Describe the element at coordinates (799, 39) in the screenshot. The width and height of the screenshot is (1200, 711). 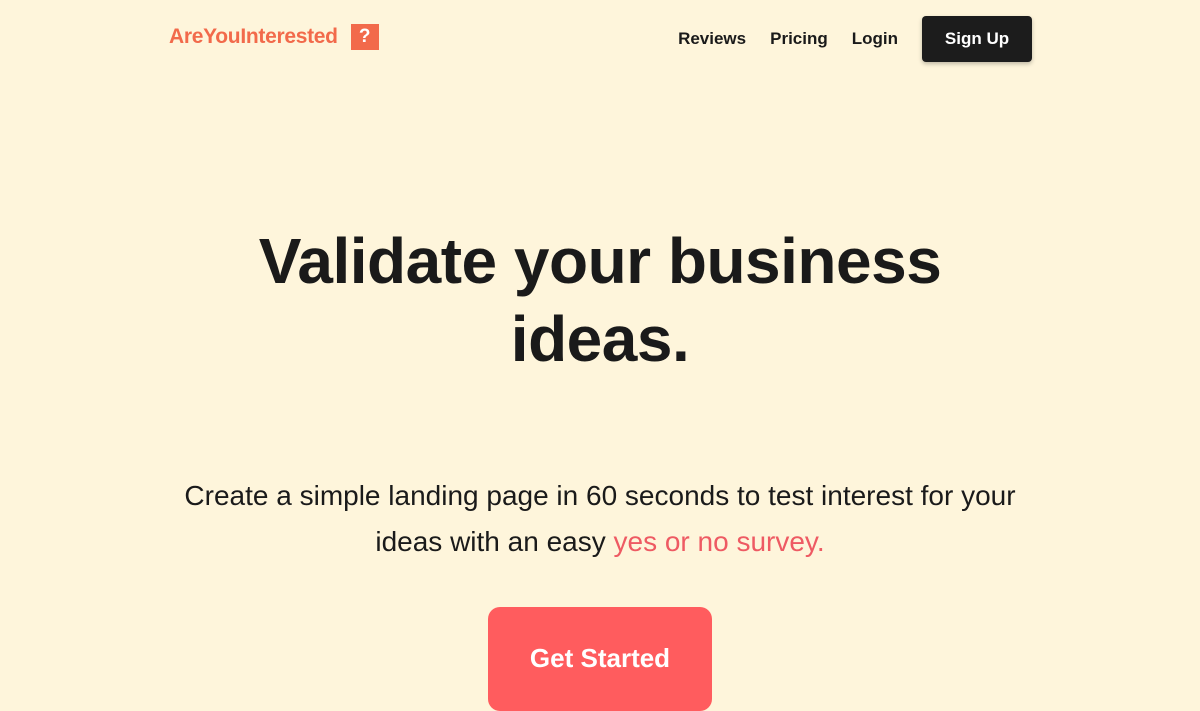
I see `nav-link-pricing: Pricing` at that location.